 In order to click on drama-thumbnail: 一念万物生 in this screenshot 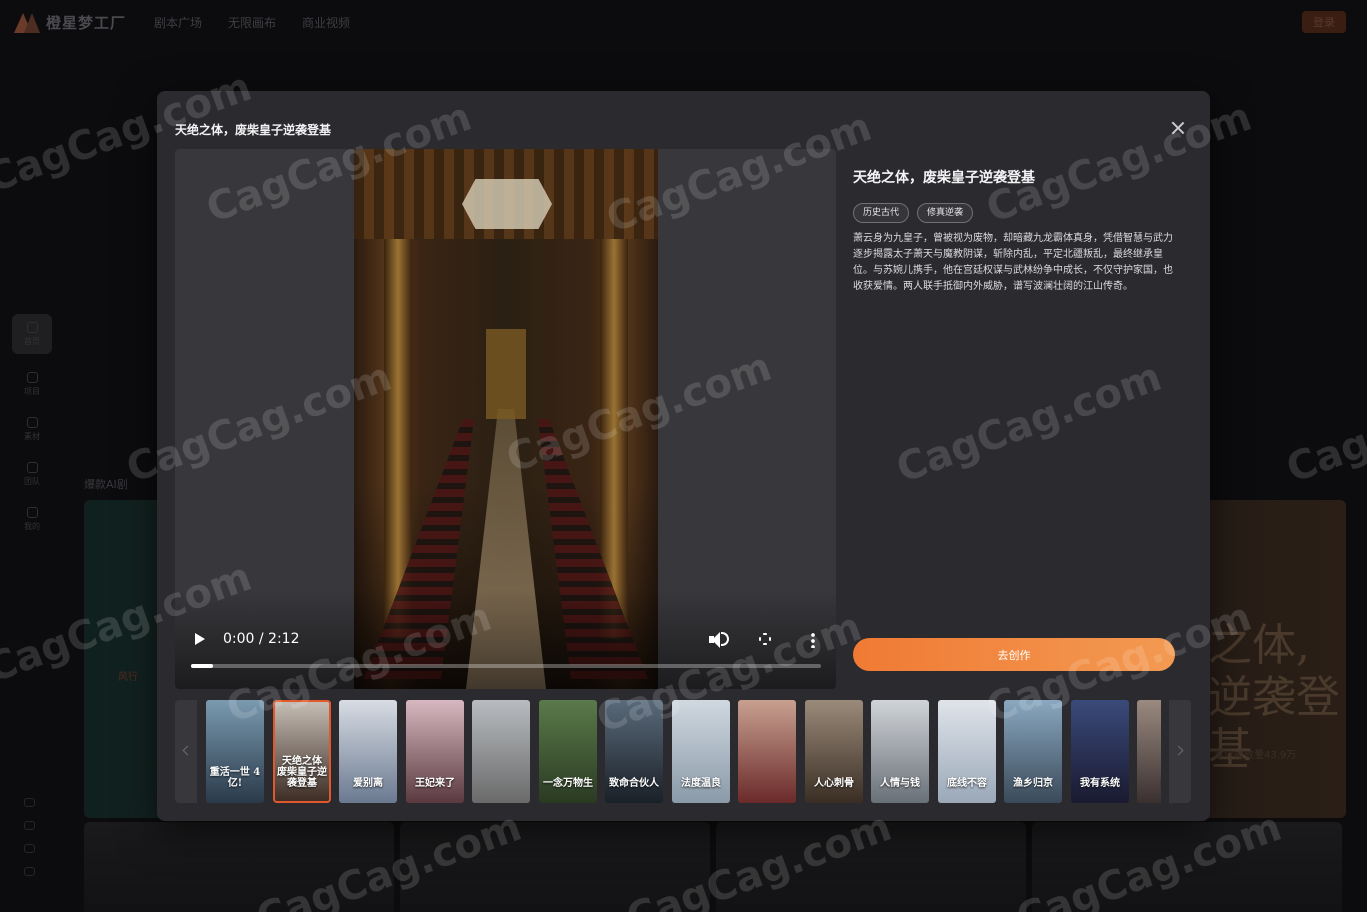, I will do `click(568, 751)`.